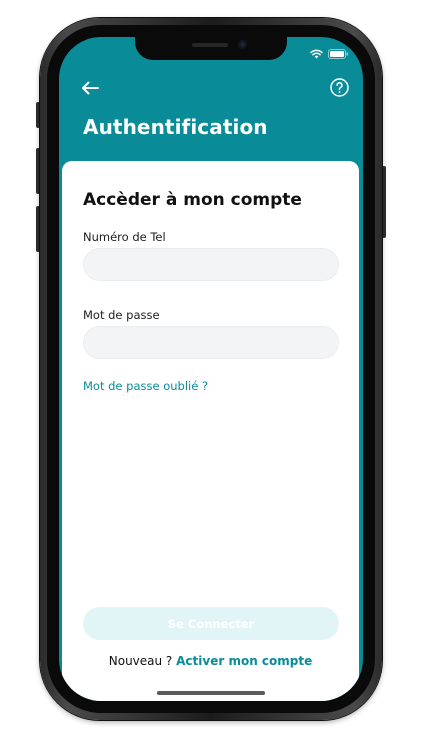  I want to click on signup-prompt: Nouveau ?, so click(140, 661).